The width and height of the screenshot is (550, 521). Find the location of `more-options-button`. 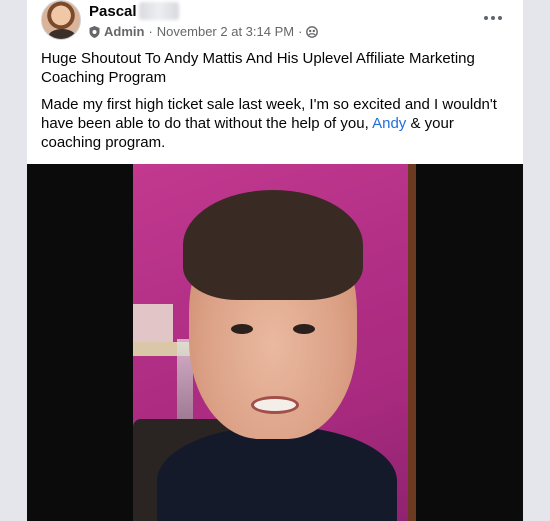

more-options-button is located at coordinates (493, 18).